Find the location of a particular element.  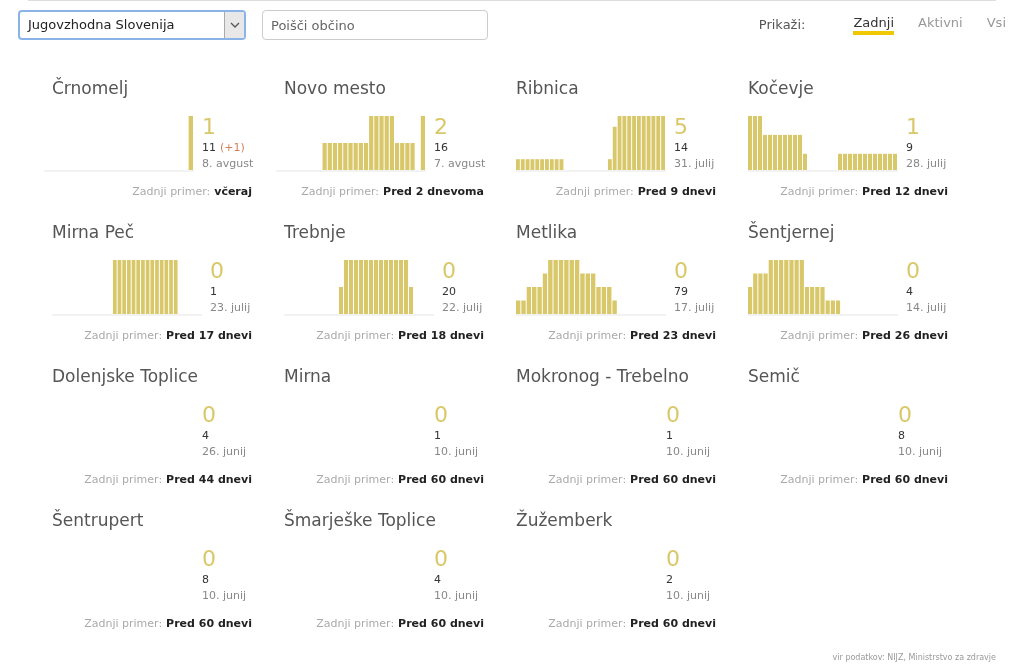

last-case-value: Pred 2 dnevoma is located at coordinates (433, 191).